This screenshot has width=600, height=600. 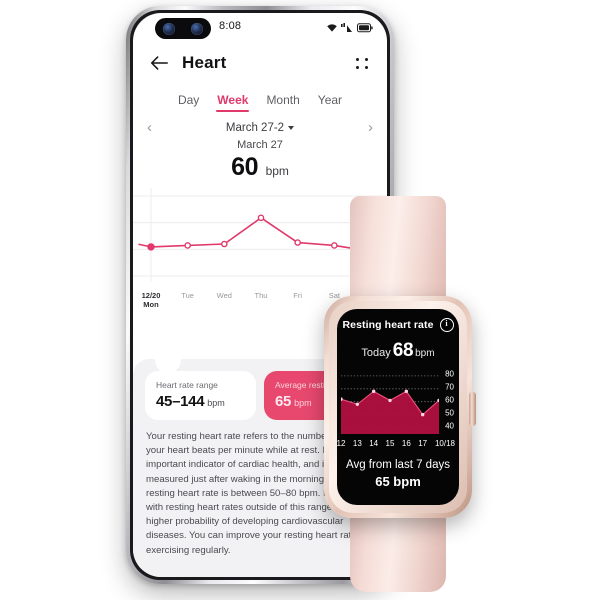 What do you see at coordinates (330, 101) in the screenshot?
I see `tab-year: Year` at bounding box center [330, 101].